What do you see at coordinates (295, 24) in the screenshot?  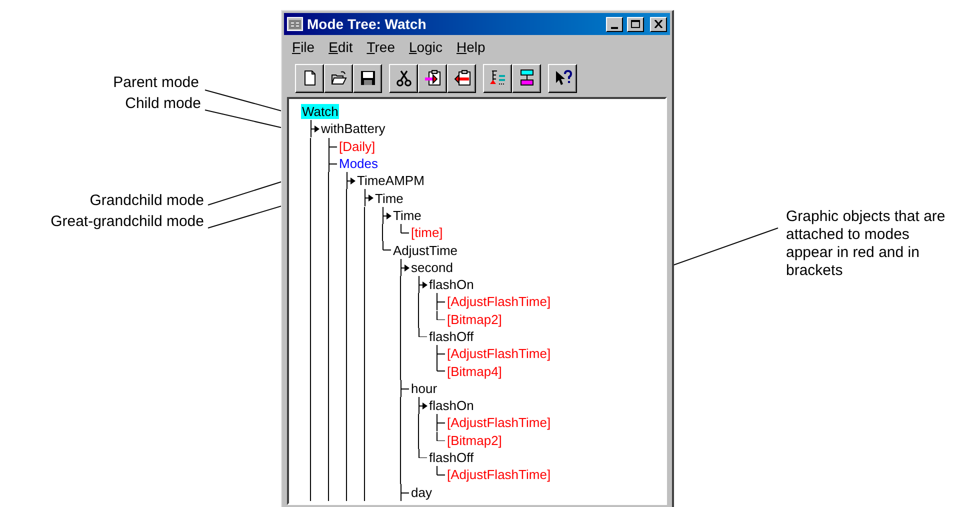 I see `app-icon` at bounding box center [295, 24].